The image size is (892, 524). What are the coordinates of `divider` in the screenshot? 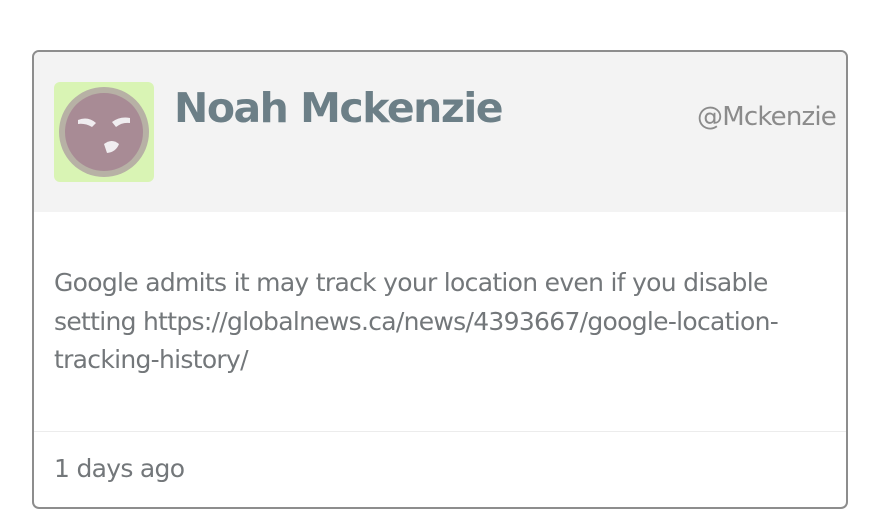 It's located at (440, 431).